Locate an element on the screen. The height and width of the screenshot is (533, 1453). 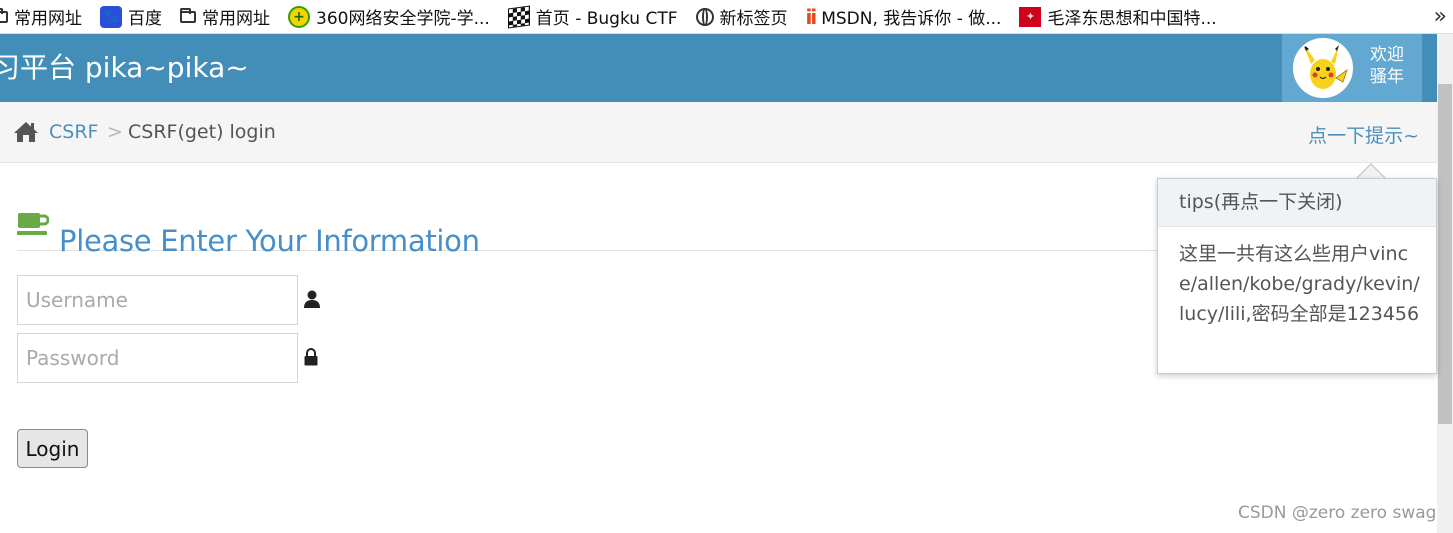
user-icon is located at coordinates (312, 301).